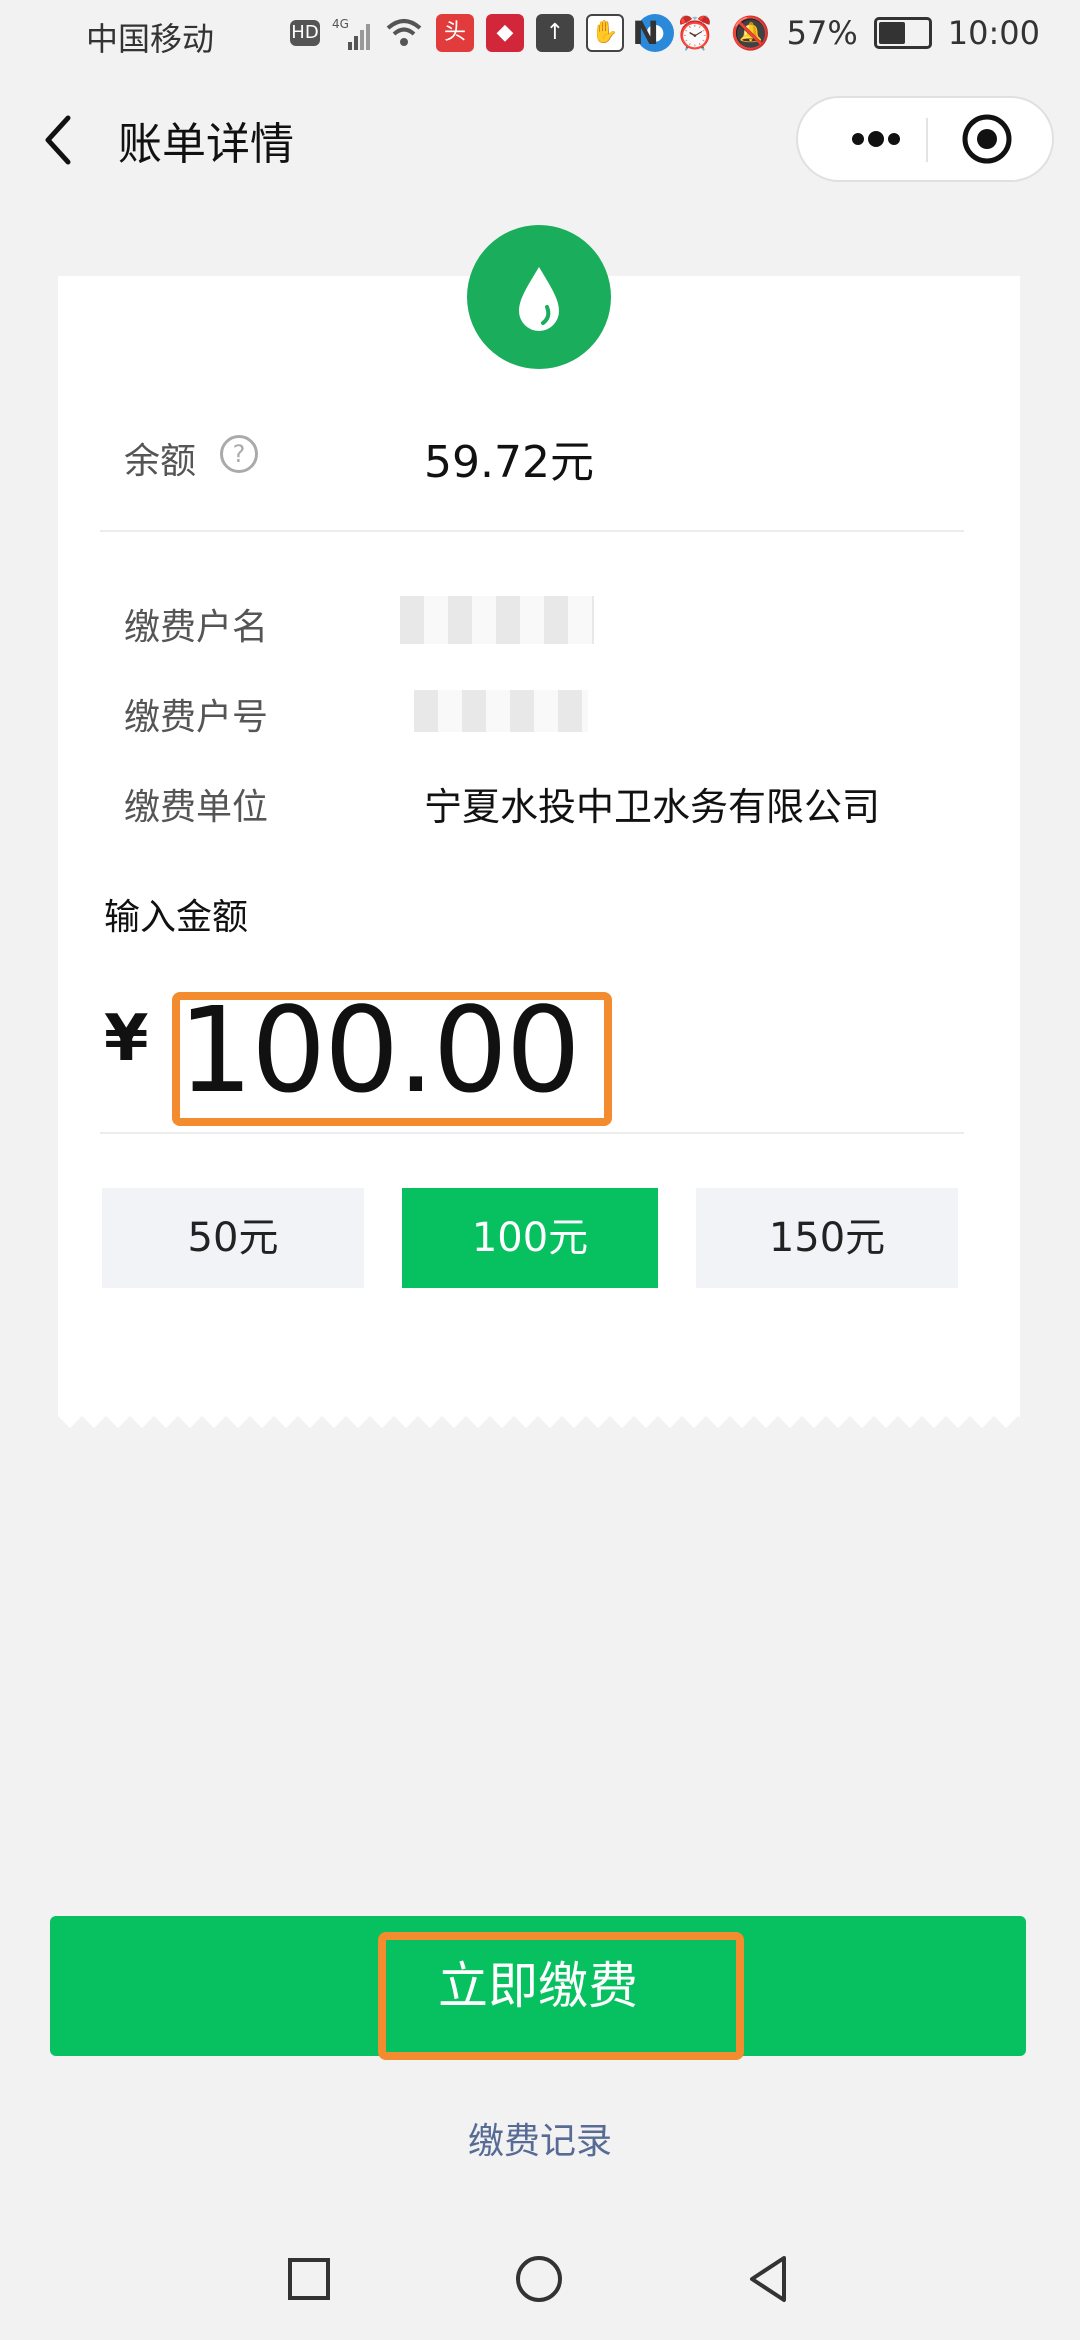 The image size is (1080, 2340). Describe the element at coordinates (505, 33) in the screenshot. I see `red-app-icon: ◆` at that location.